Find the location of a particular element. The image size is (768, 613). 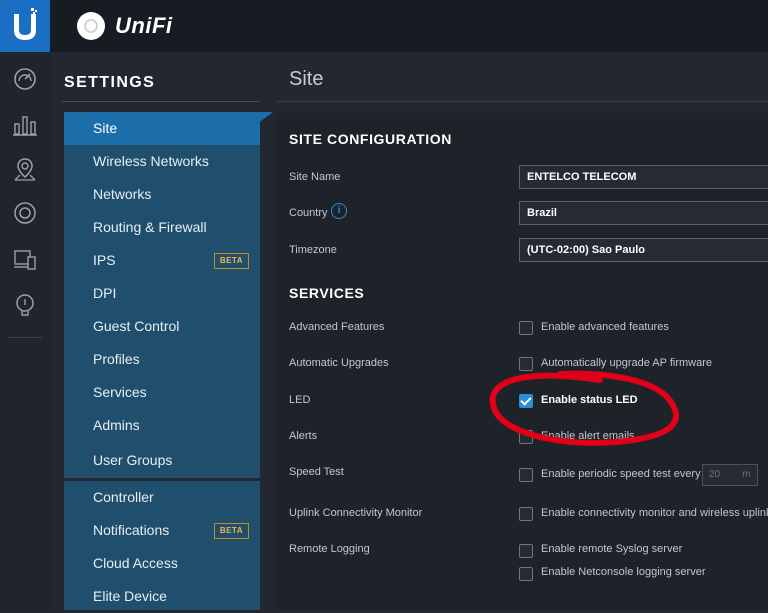

advanced-features-checkbox is located at coordinates (526, 328).